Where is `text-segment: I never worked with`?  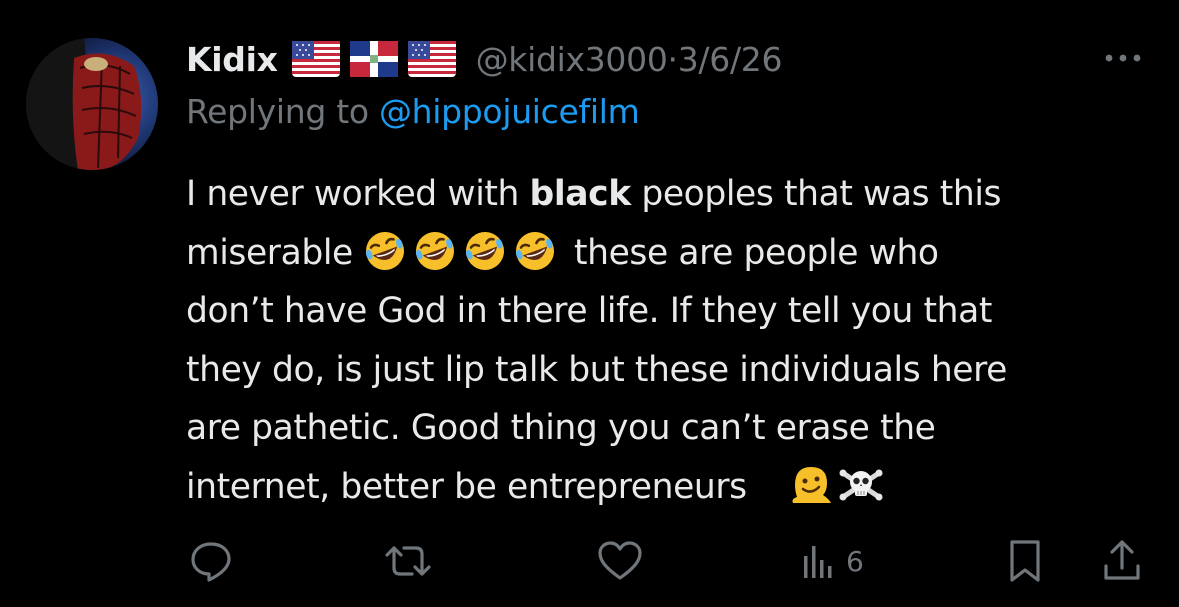
text-segment: I never worked with is located at coordinates (358, 194).